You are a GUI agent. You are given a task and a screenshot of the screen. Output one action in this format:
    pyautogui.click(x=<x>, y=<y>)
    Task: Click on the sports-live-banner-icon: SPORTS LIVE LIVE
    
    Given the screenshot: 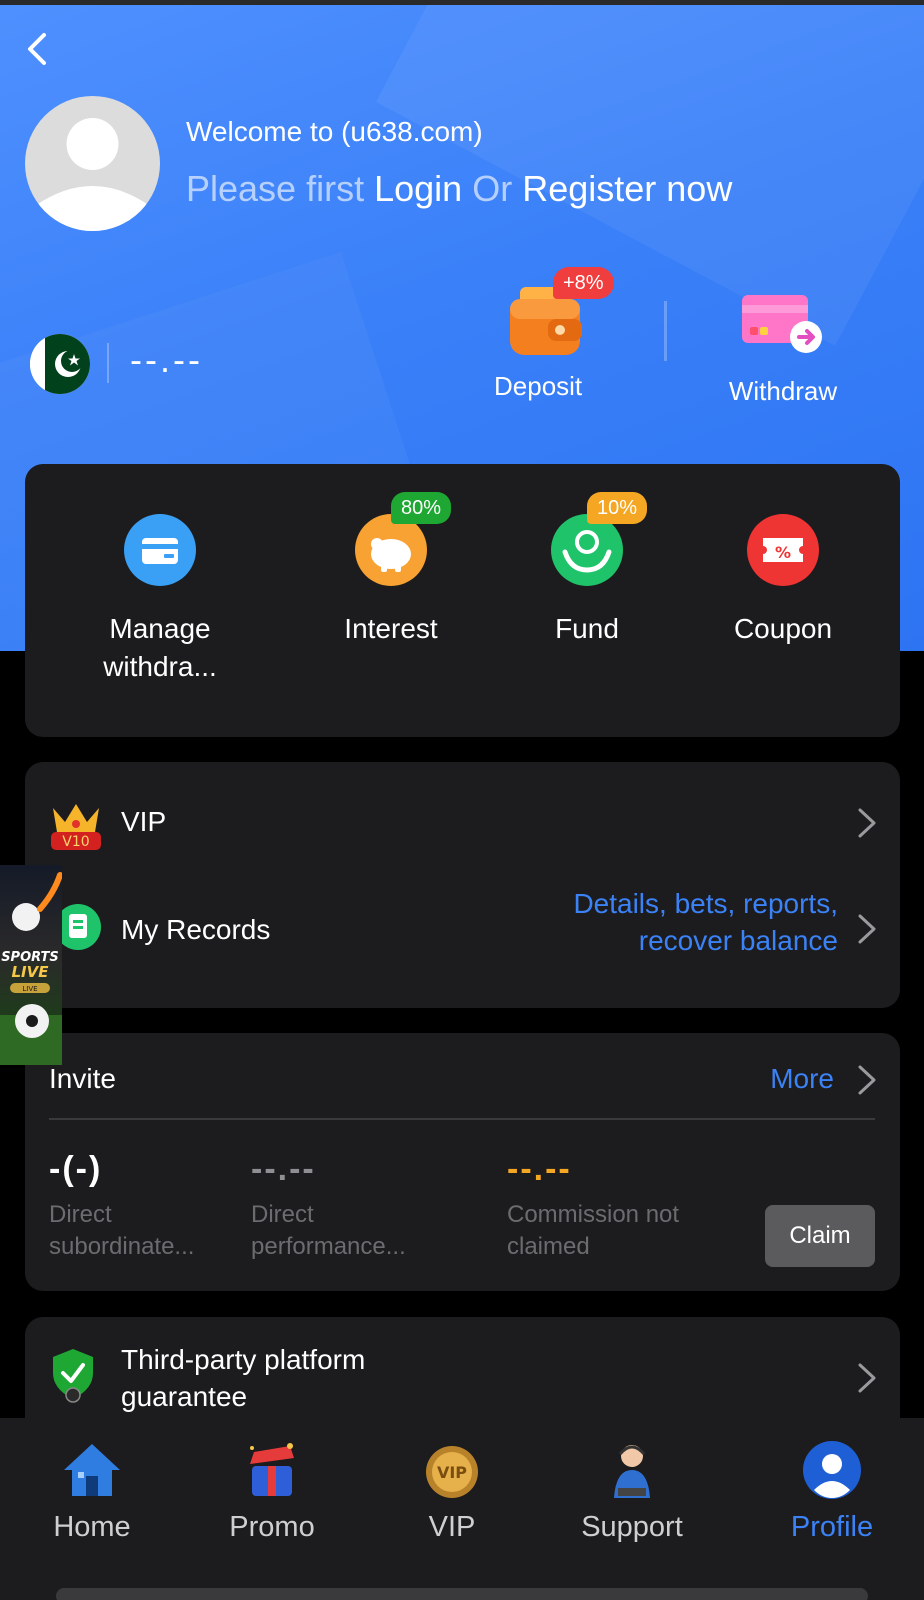 What is the action you would take?
    pyautogui.click(x=31, y=968)
    